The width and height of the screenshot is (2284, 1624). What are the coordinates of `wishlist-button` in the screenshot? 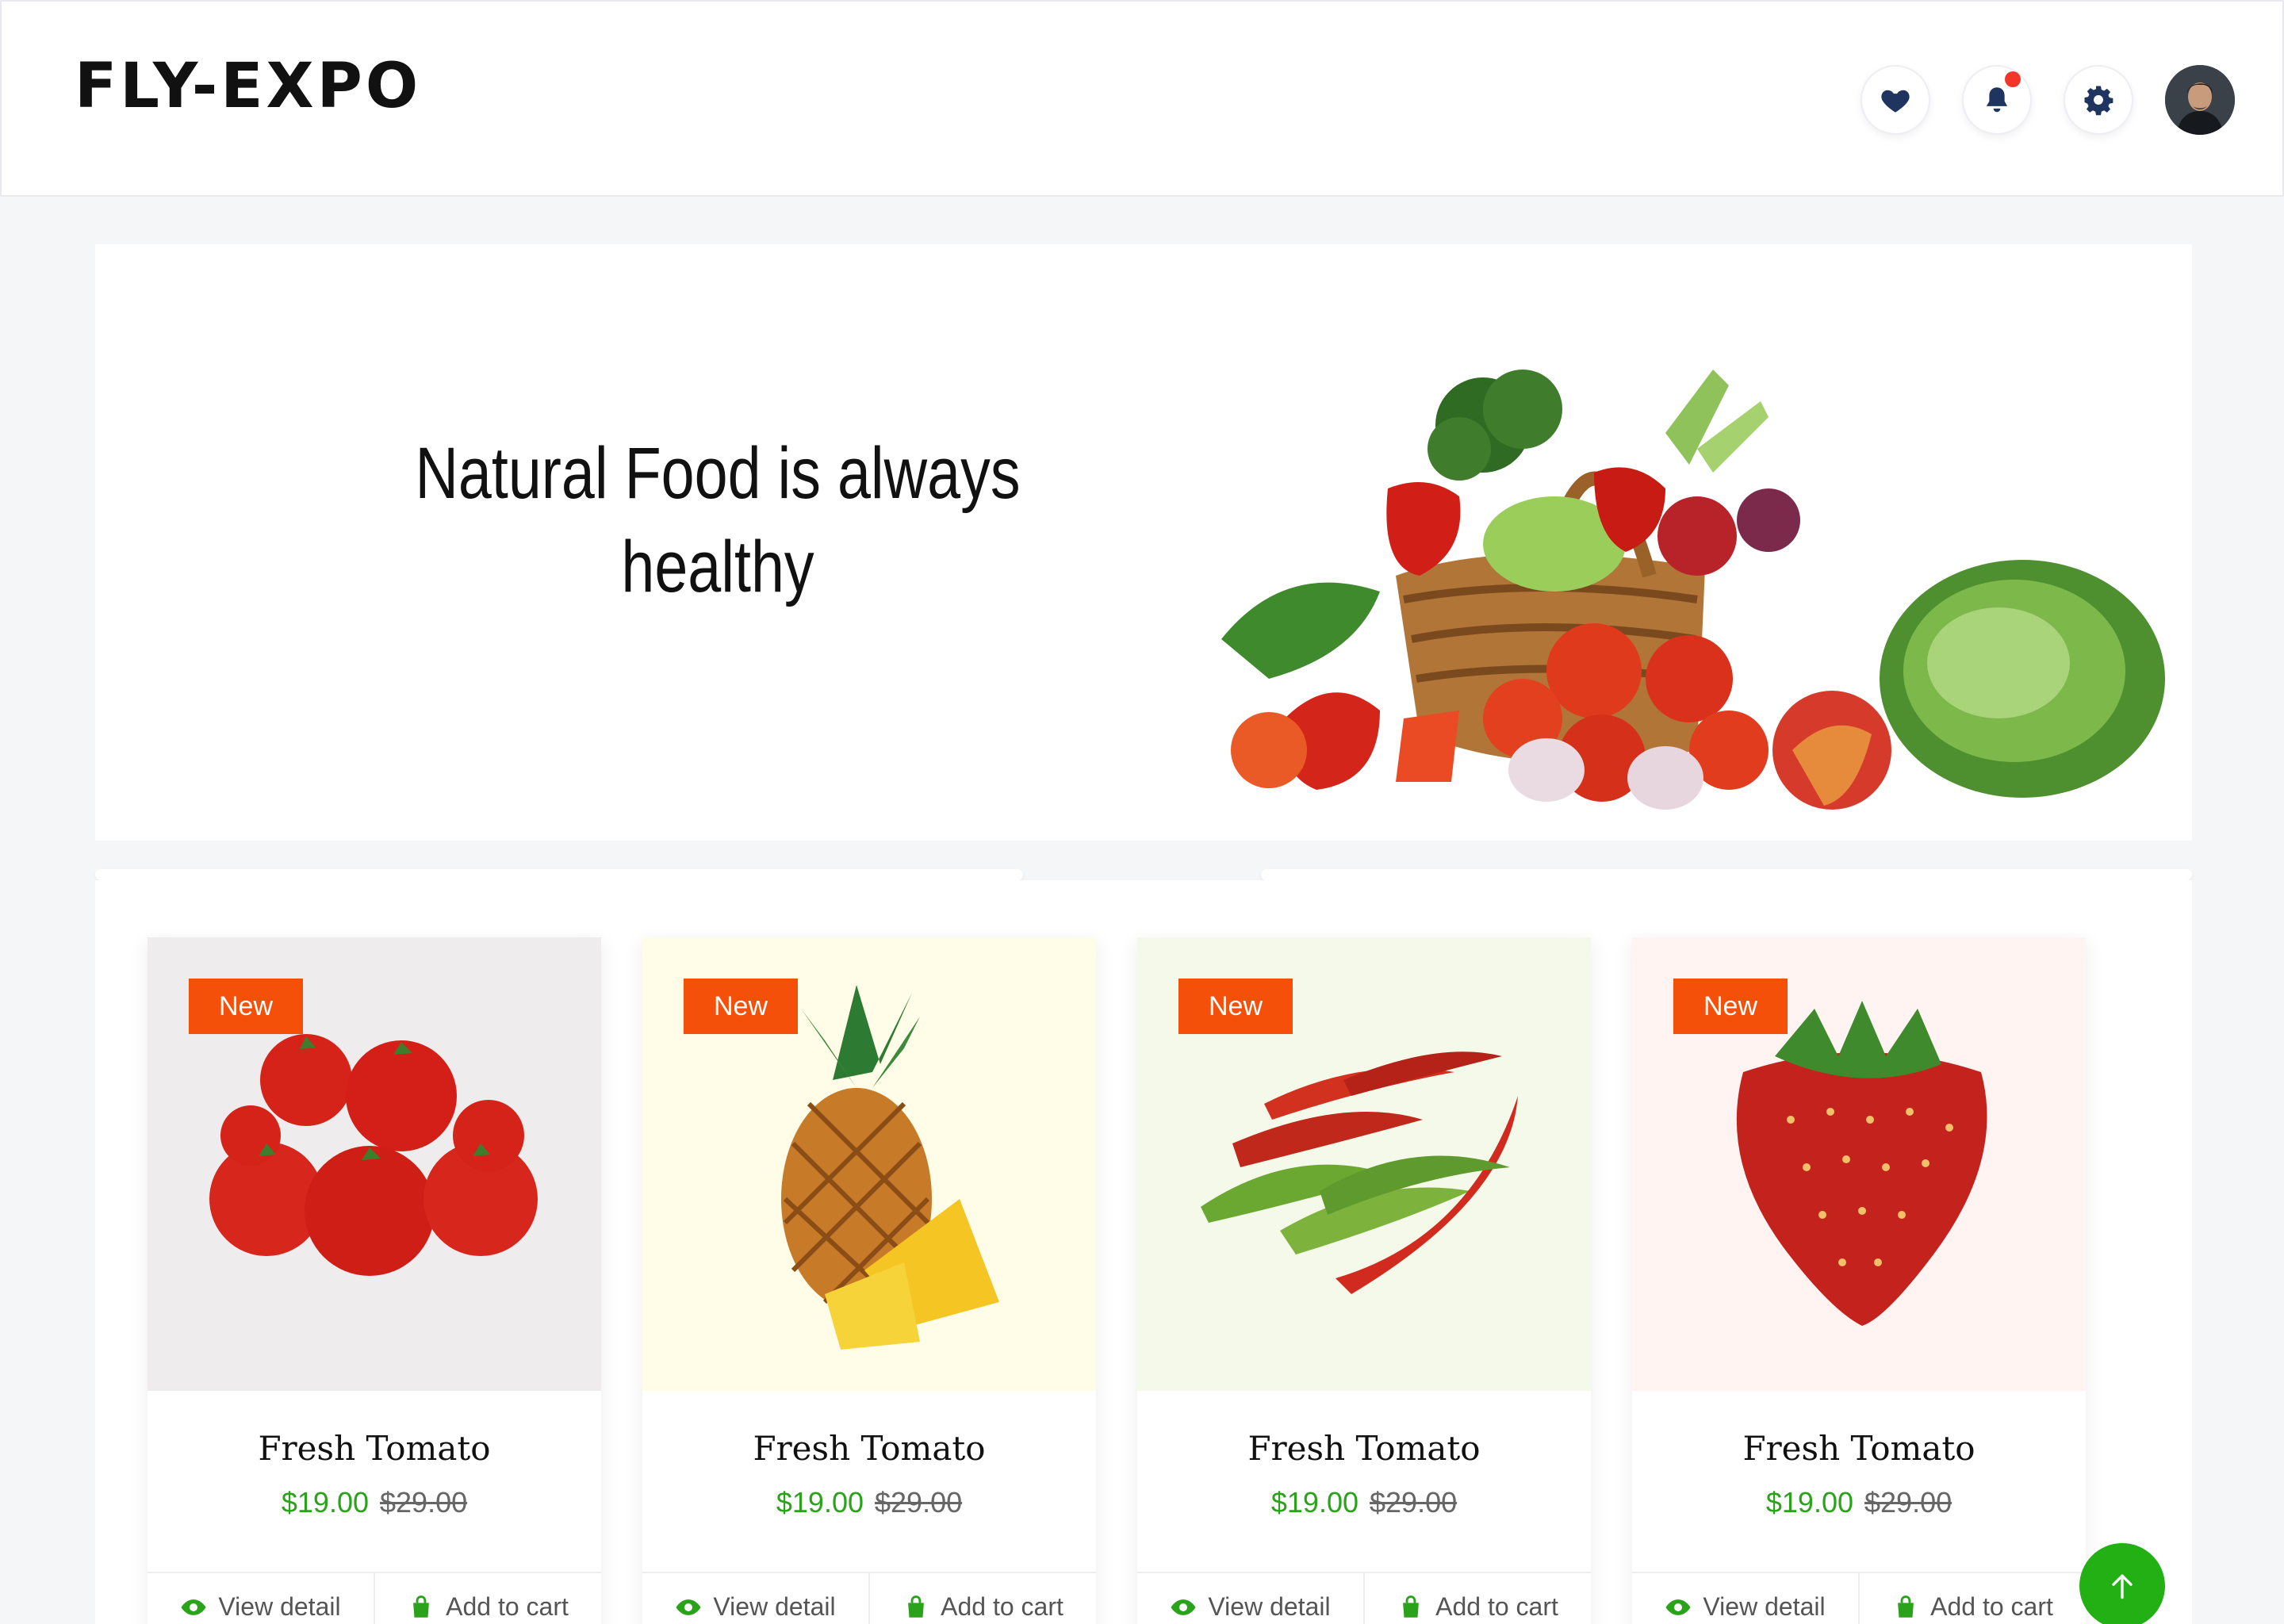 It's located at (1895, 100).